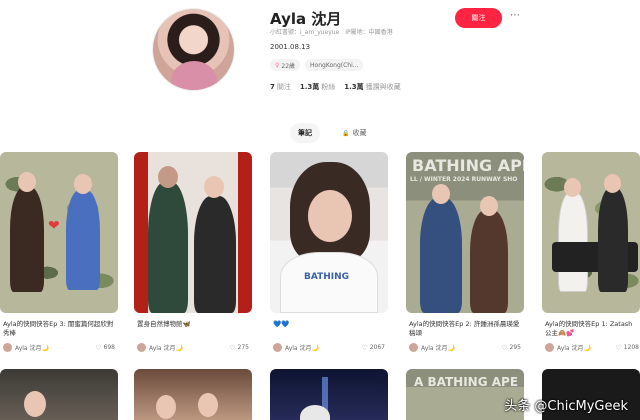 Image resolution: width=640 pixels, height=420 pixels. I want to click on gender-female-icon: ♀, so click(277, 65).